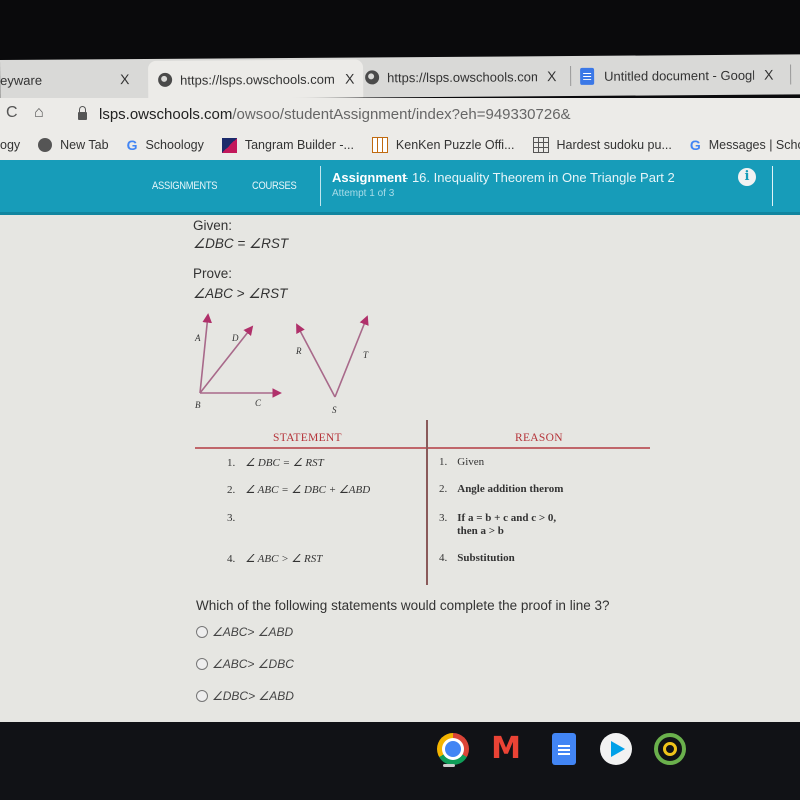  Describe the element at coordinates (205, 353) in the screenshot. I see `ray-ba` at that location.